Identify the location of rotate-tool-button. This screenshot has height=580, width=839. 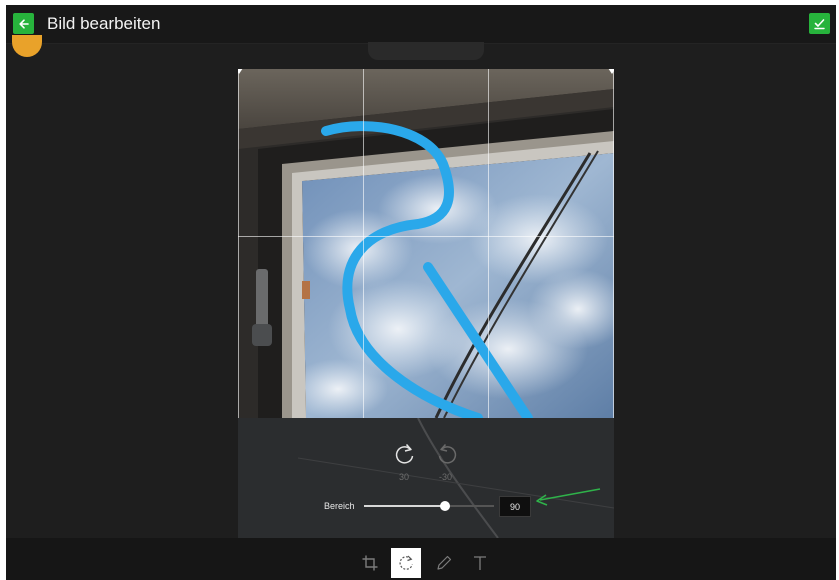
(406, 563).